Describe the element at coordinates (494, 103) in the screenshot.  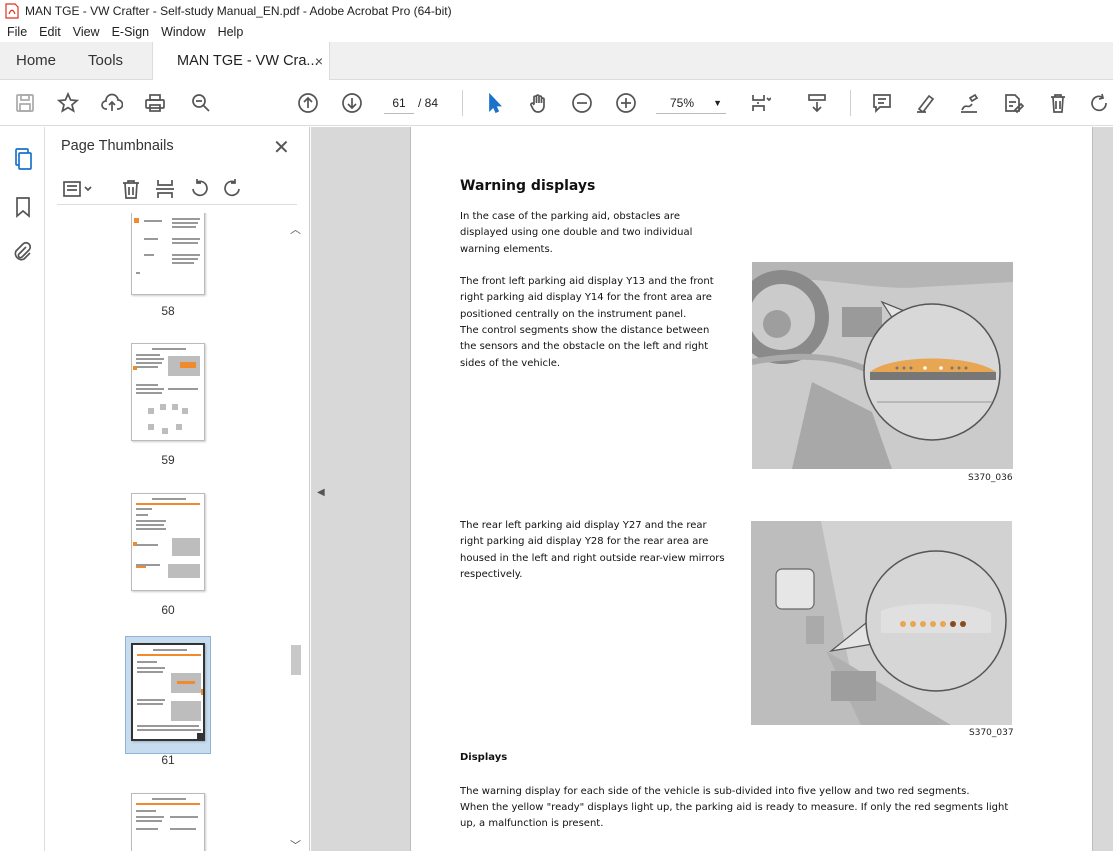
I see `select-cursor-icon` at that location.